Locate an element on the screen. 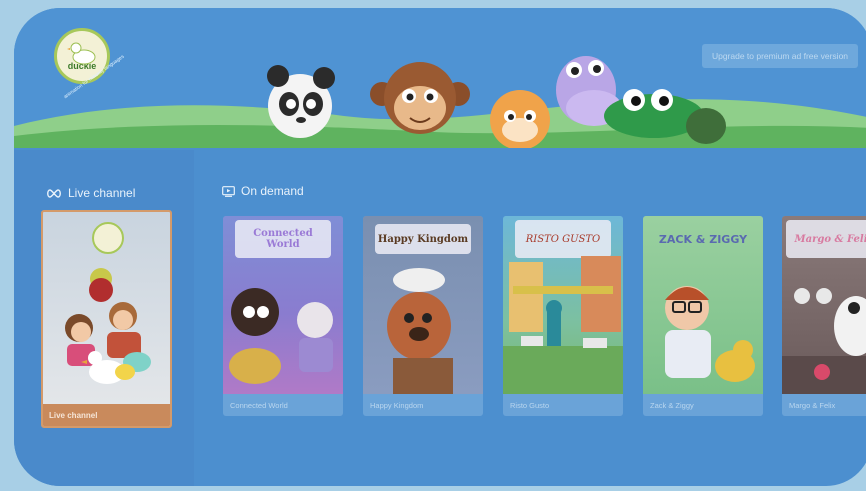  show-title: Connected World is located at coordinates (259, 405).